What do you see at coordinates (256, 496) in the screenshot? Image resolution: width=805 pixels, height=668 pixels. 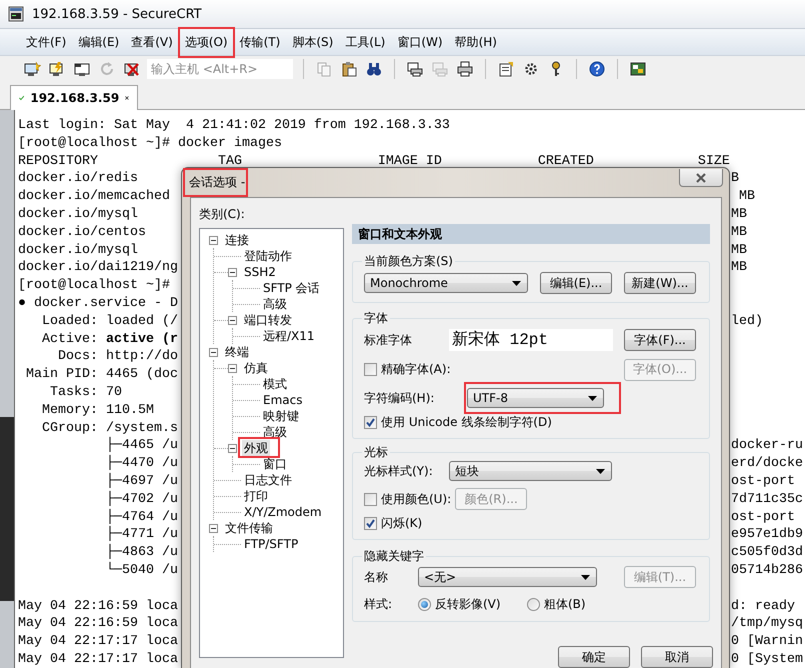 I see `tree-item: 打印` at bounding box center [256, 496].